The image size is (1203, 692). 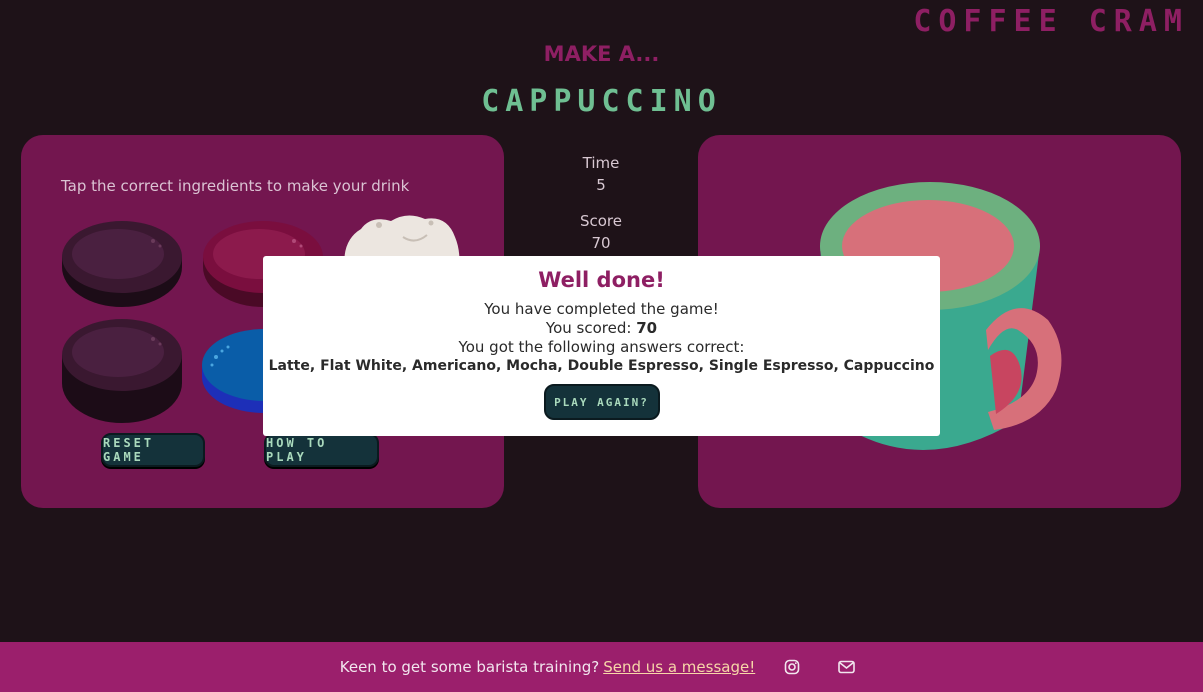 I want to click on play-again-button: PLAY AGAIN?, so click(x=601, y=402).